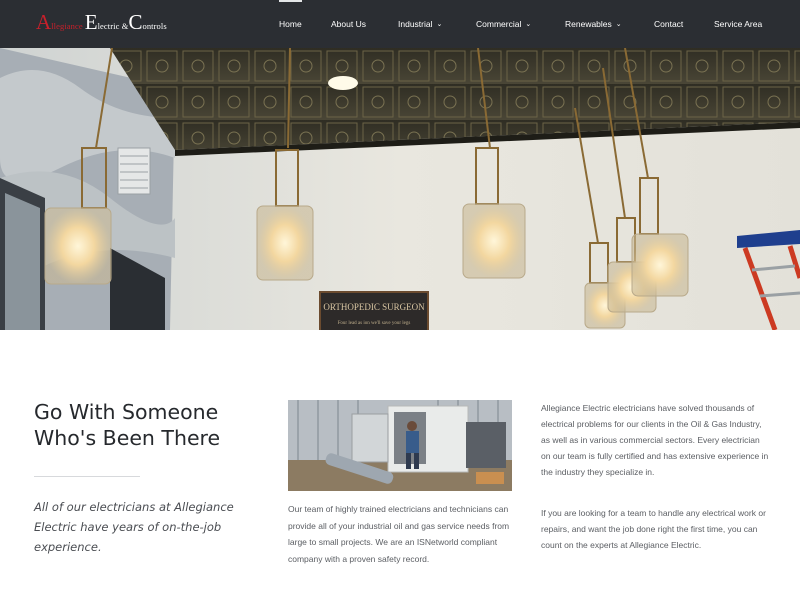 The height and width of the screenshot is (600, 800). I want to click on logo-text-allegiance: llegiance, so click(67, 26).